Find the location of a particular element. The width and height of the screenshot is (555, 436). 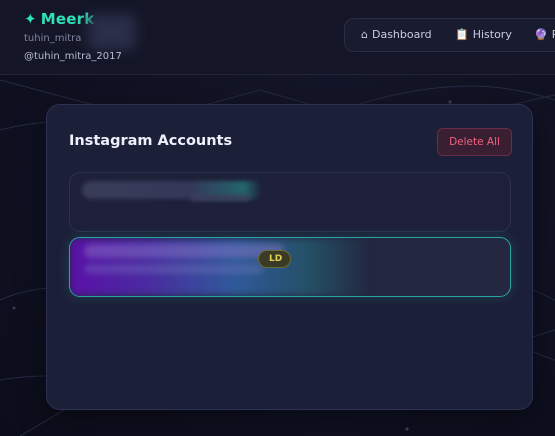

redacted-account-name is located at coordinates (184, 251).